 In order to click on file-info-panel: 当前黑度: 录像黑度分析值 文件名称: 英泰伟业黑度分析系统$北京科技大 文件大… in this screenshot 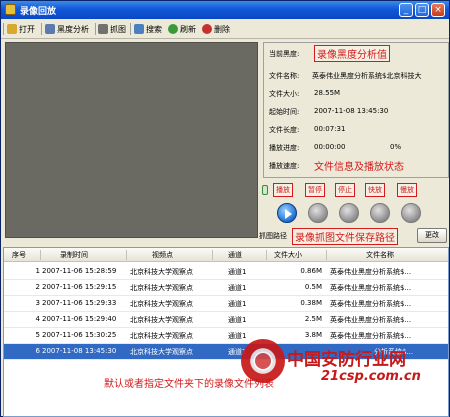, I will do `click(356, 110)`.